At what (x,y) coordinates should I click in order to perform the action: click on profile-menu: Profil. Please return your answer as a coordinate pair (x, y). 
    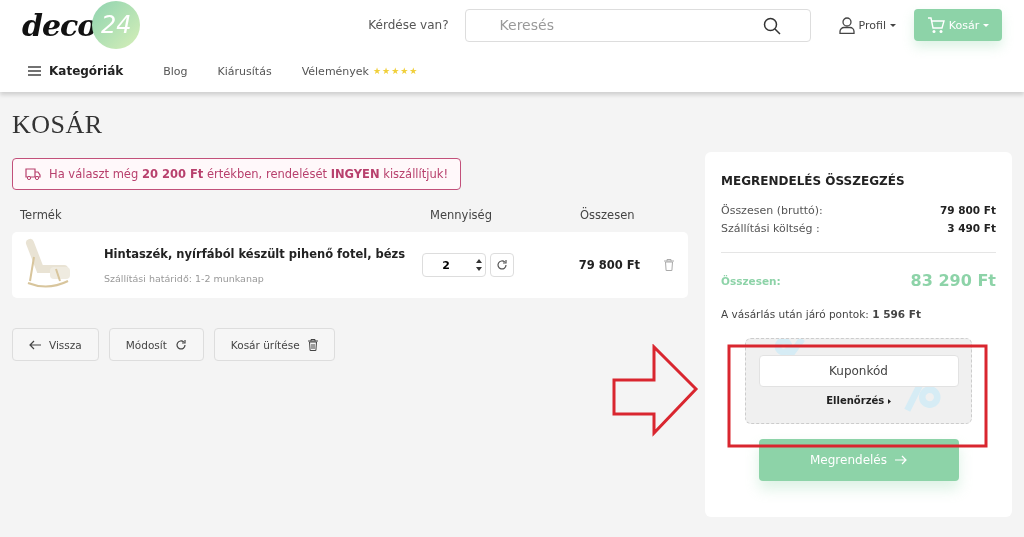
    Looking at the image, I should click on (867, 25).